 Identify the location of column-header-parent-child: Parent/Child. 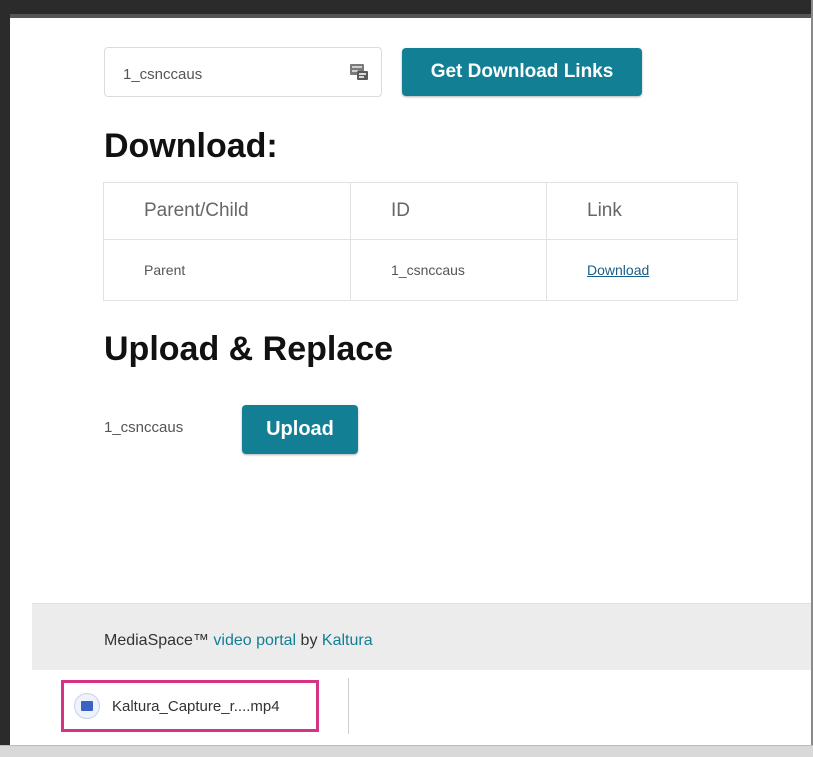
(227, 211).